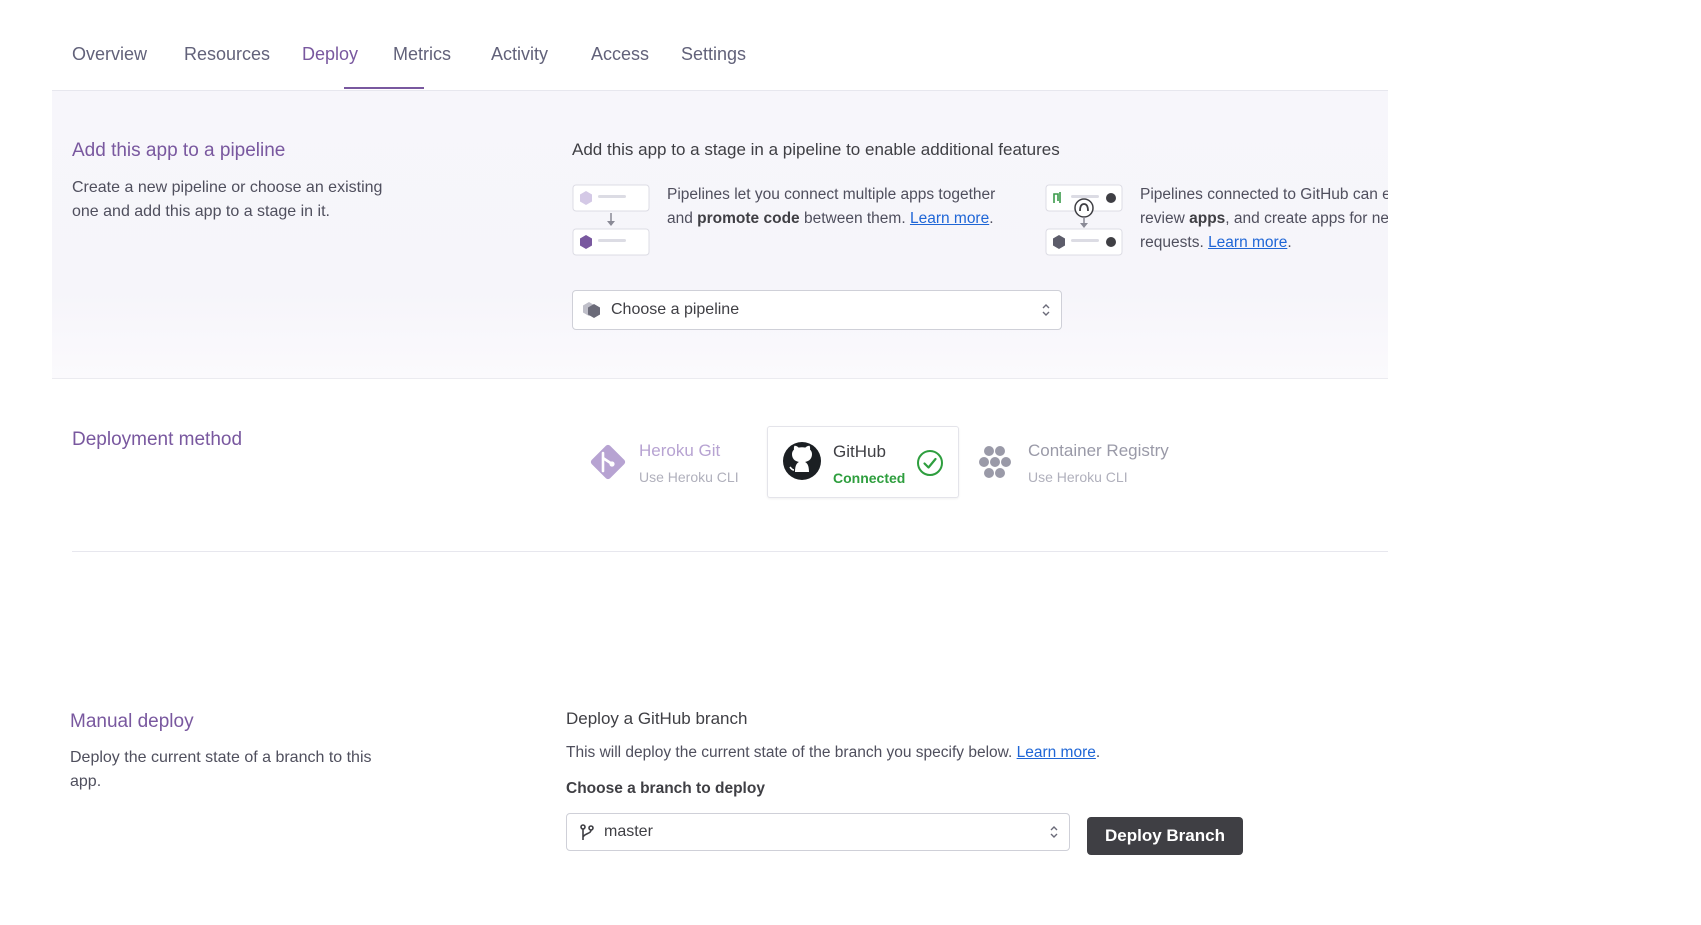  I want to click on choose-pipeline-placeholder: Choose a pipeline, so click(675, 309).